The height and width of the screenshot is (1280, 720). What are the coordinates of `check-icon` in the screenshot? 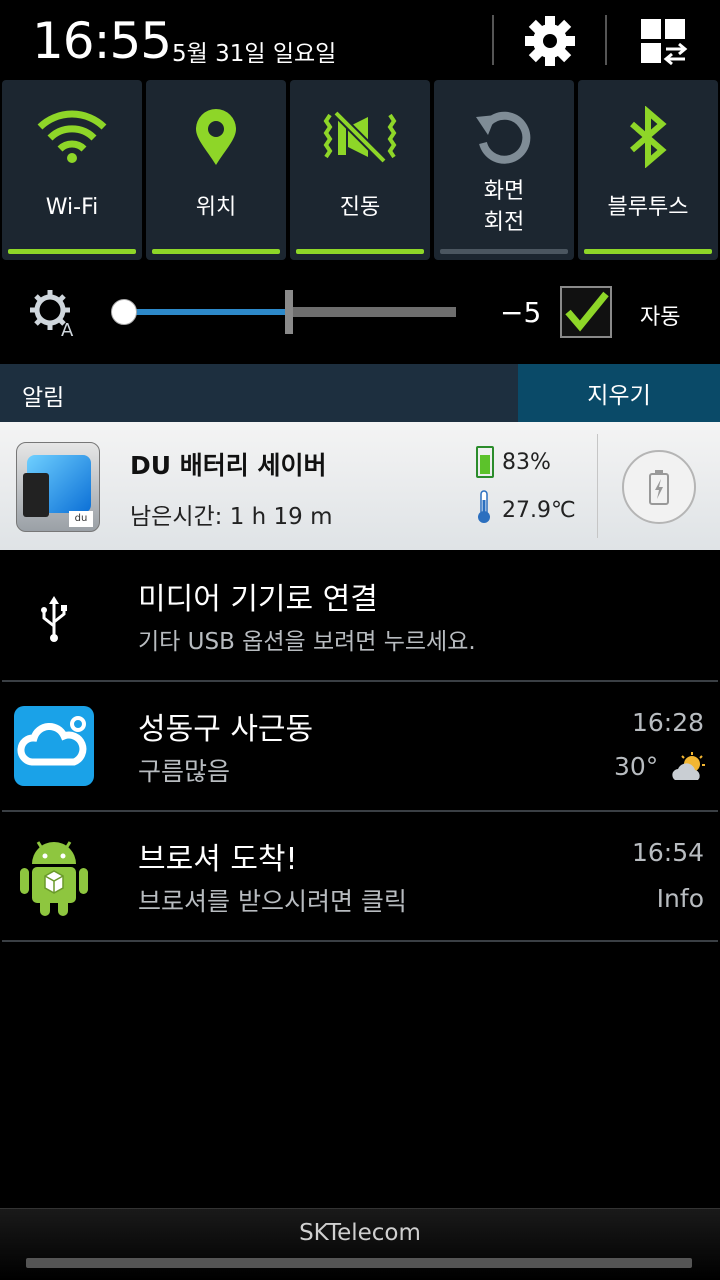 It's located at (587, 311).